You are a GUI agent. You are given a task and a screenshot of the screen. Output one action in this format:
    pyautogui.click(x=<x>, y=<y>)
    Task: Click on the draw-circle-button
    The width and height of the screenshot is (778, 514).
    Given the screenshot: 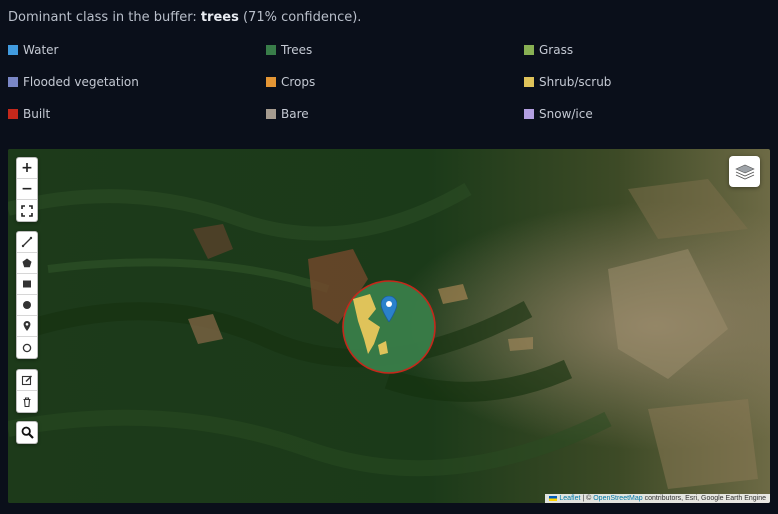 What is the action you would take?
    pyautogui.click(x=27, y=305)
    